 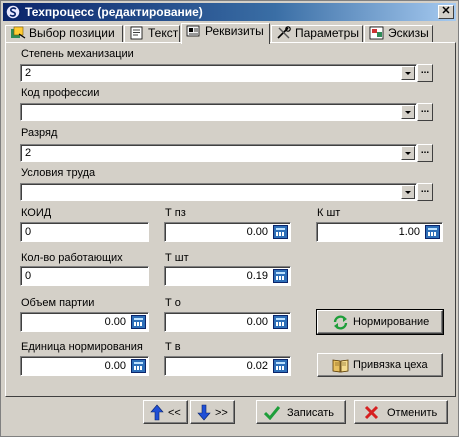 What do you see at coordinates (227, 322) in the screenshot?
I see `t-o-field: 0.00` at bounding box center [227, 322].